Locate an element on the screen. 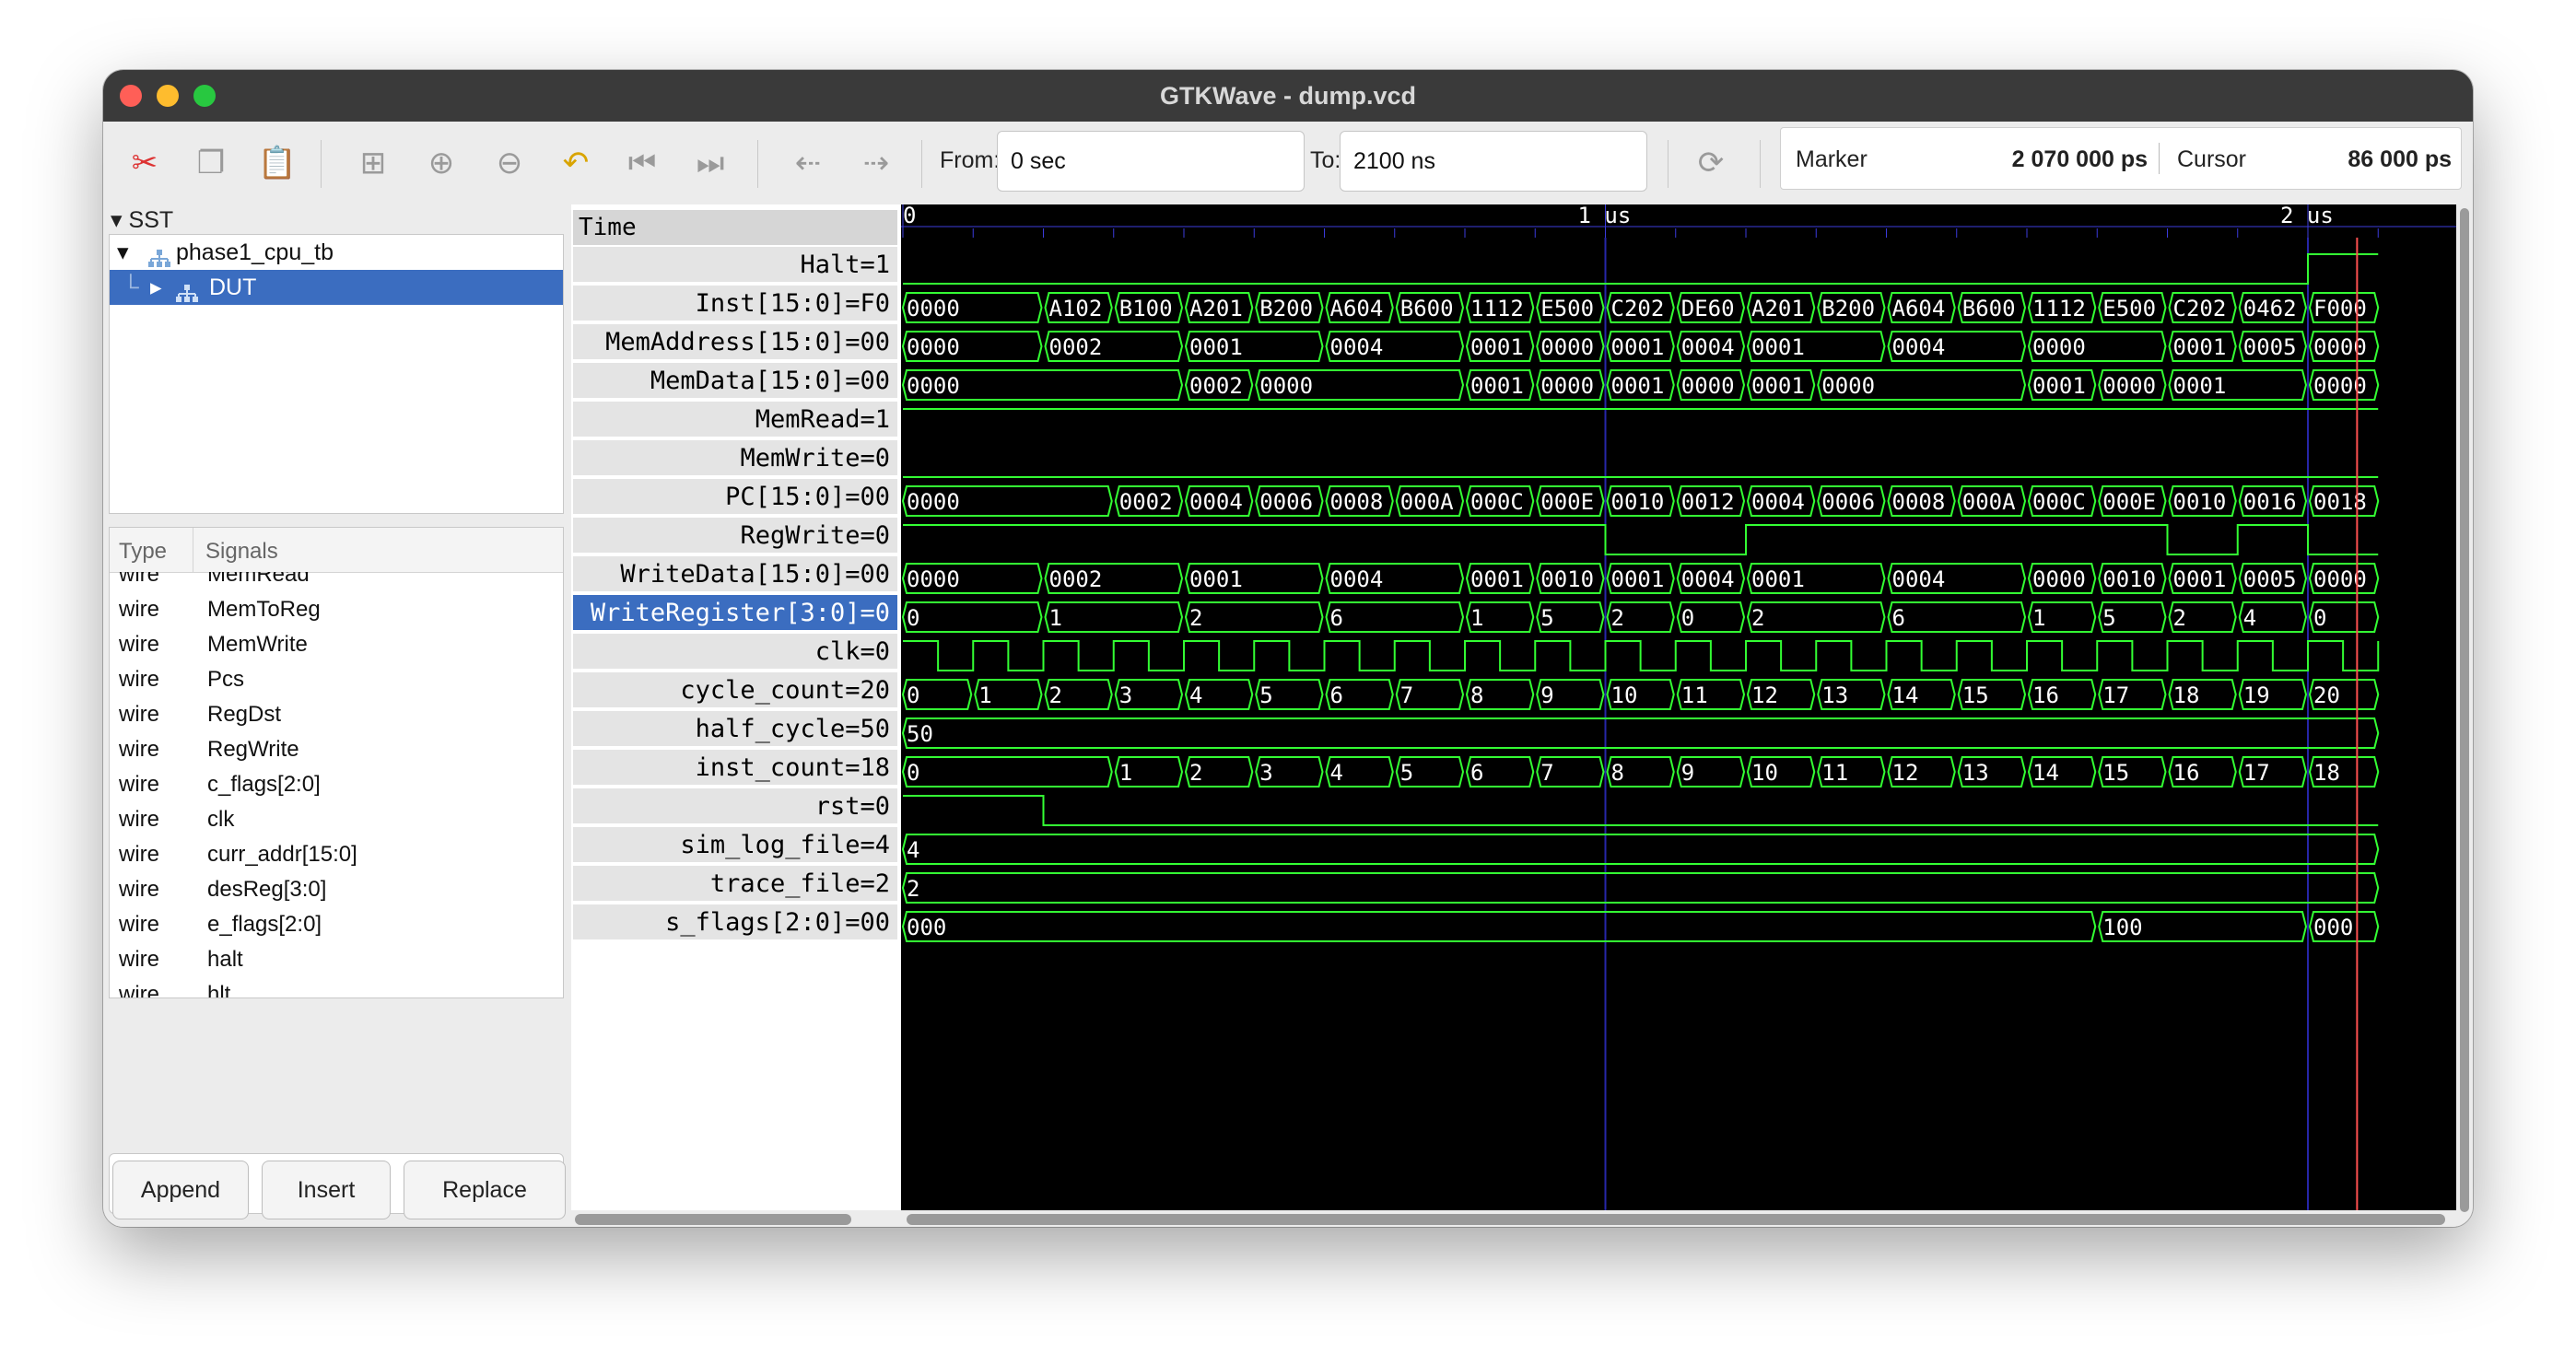 The width and height of the screenshot is (2576, 1365). trace-name-row: inst_count=18 is located at coordinates (735, 768).